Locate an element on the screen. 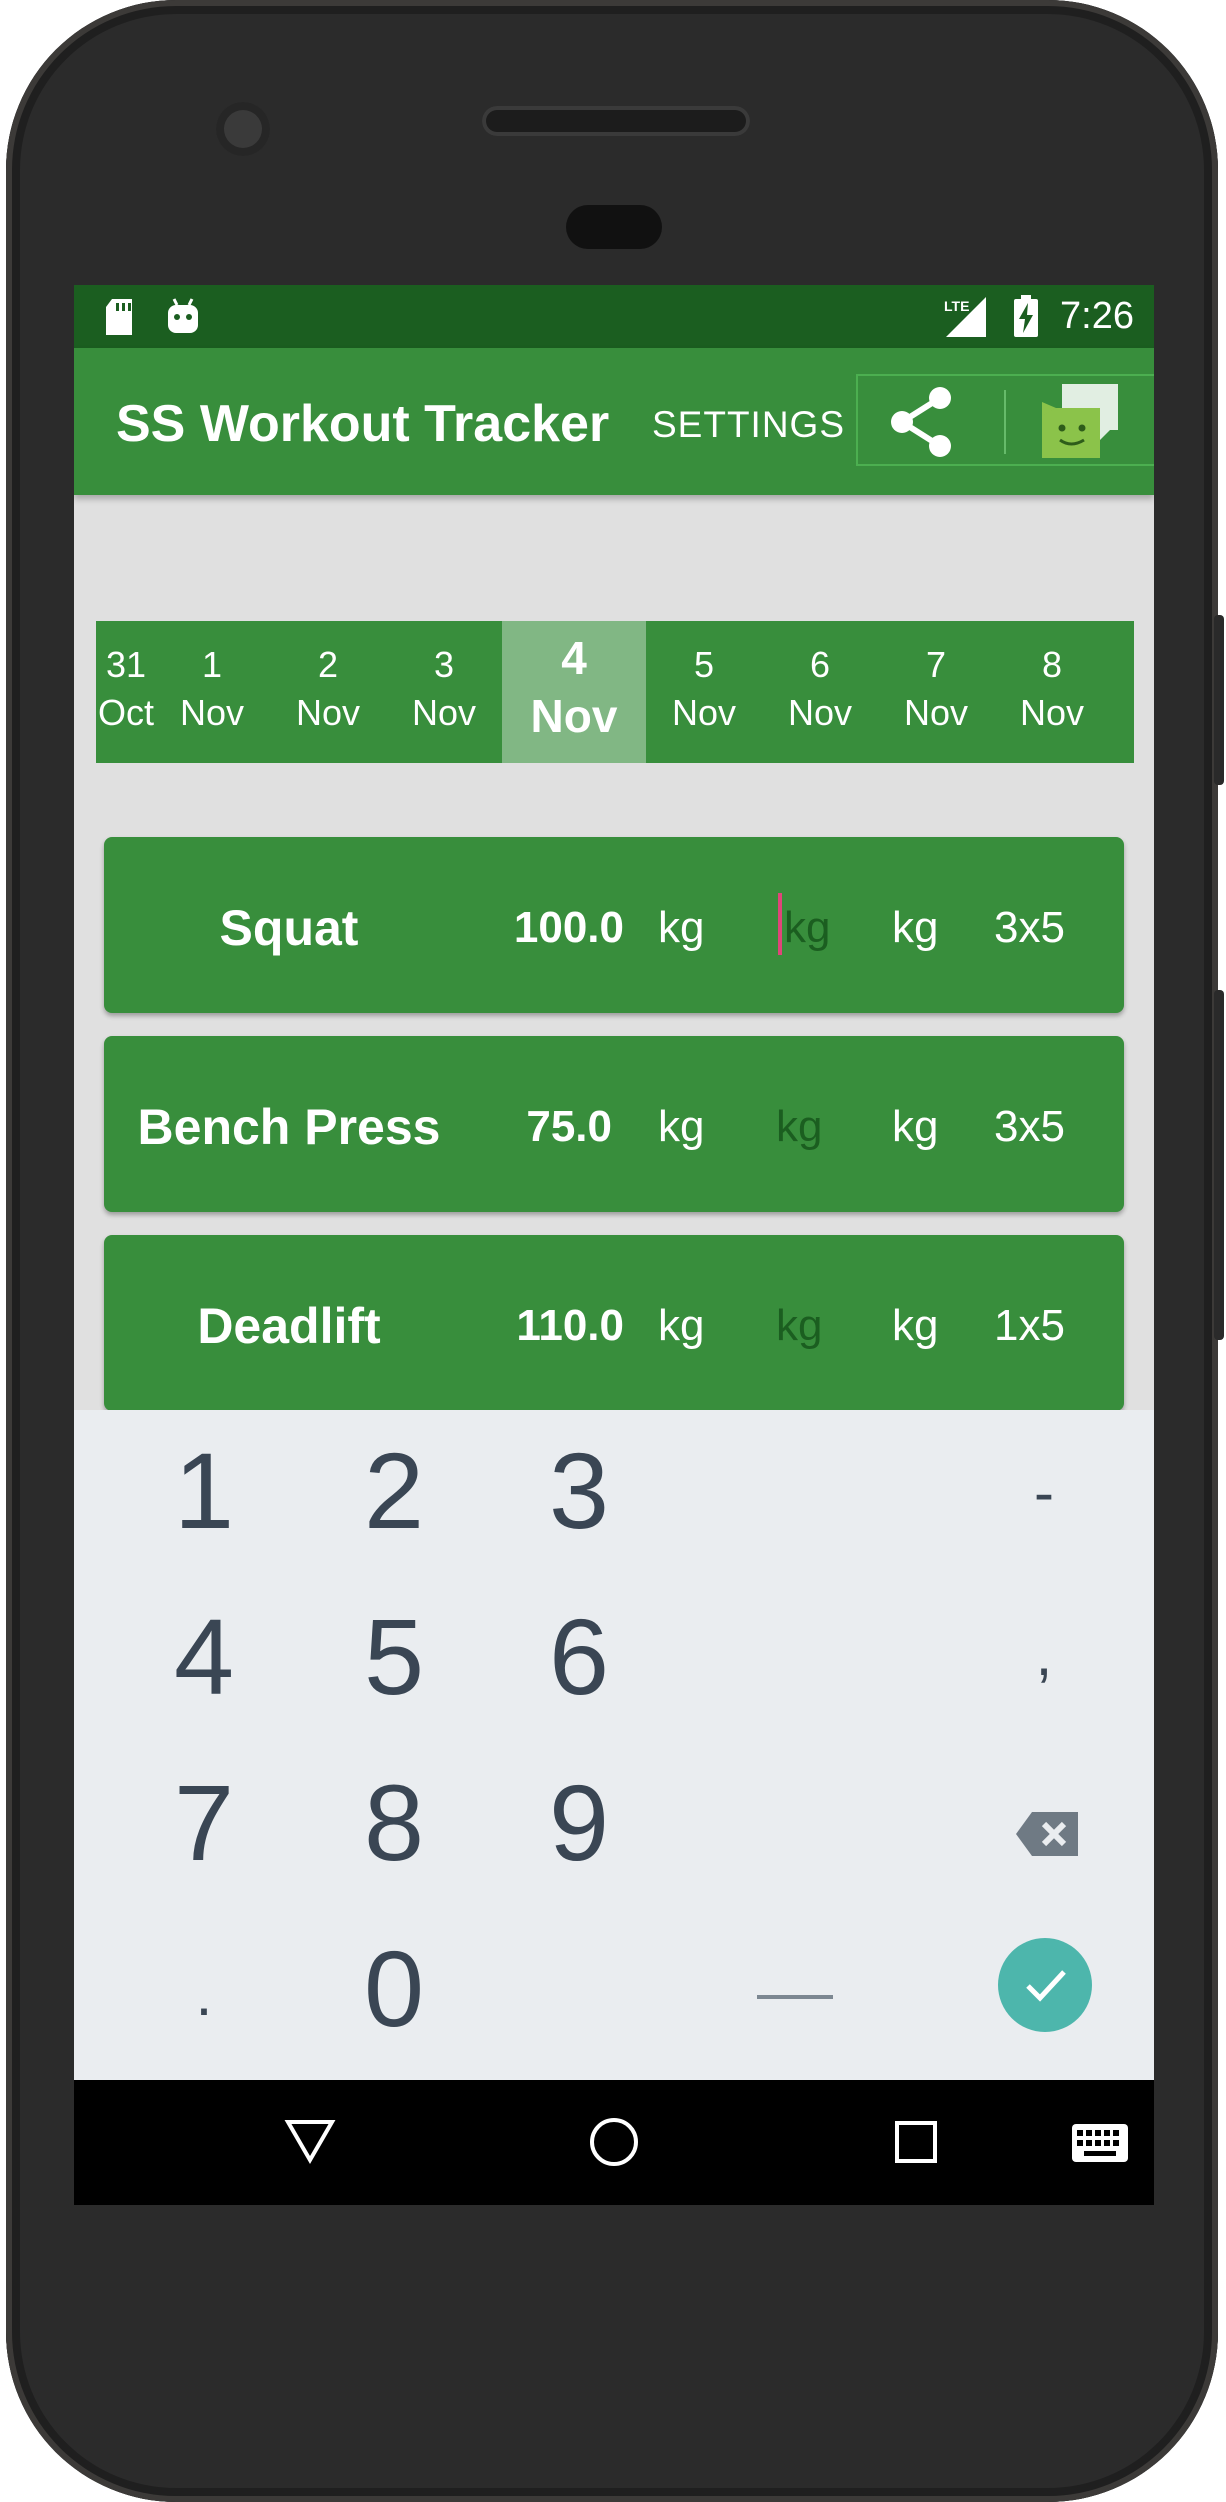 The height and width of the screenshot is (2502, 1226). key-6: 6 is located at coordinates (579, 1656).